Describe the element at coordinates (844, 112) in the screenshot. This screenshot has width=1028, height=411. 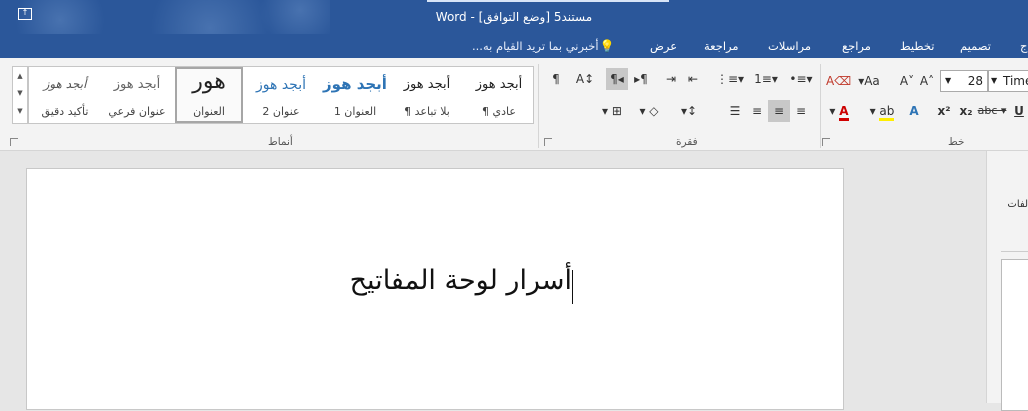
I see `font-color-swatch: A` at that location.